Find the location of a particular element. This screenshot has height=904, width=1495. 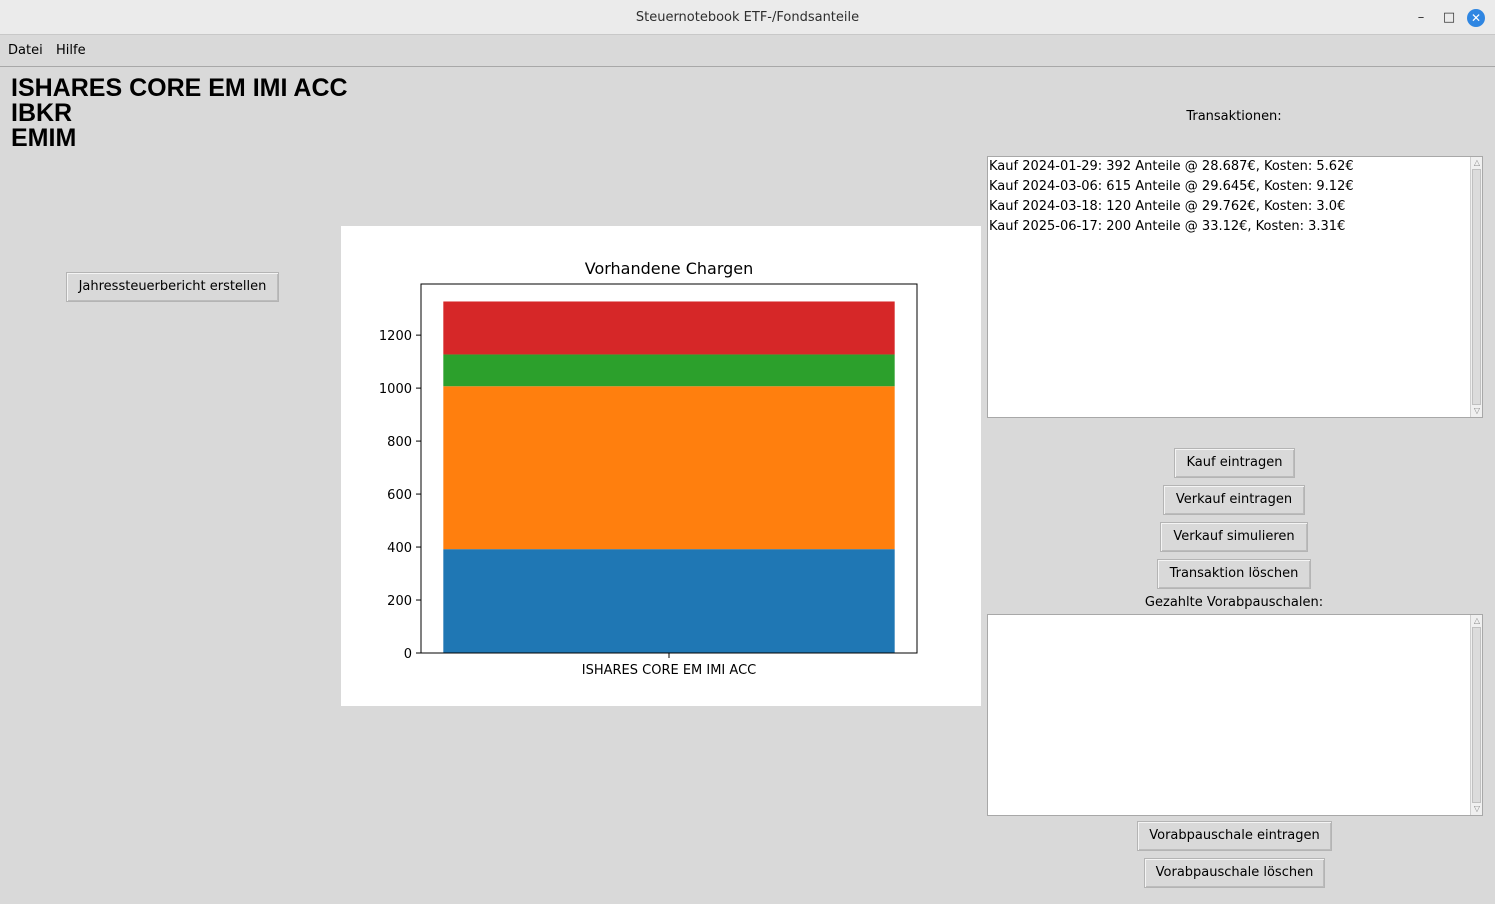

y-tick-label: 200 is located at coordinates (399, 601).